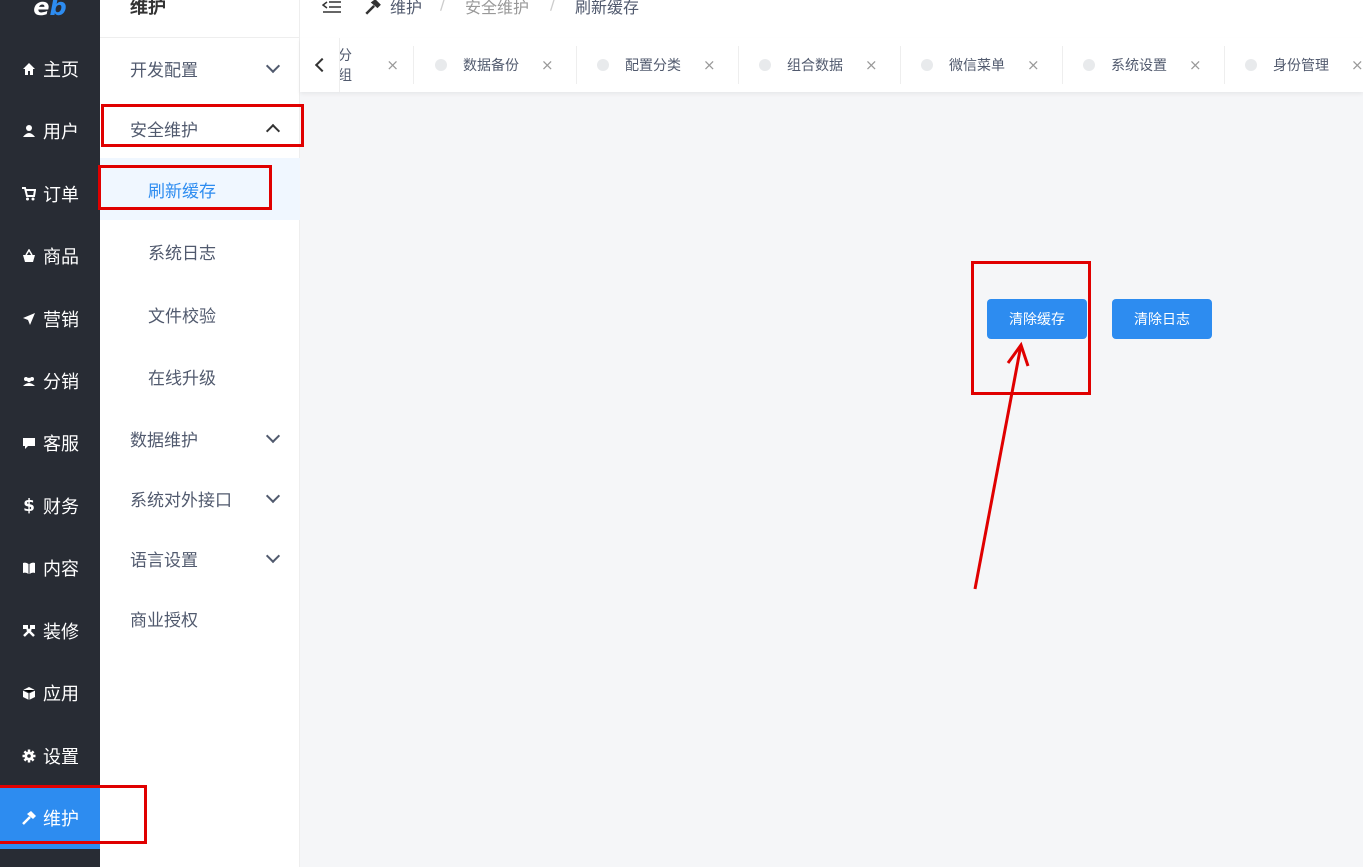 The image size is (1363, 867). I want to click on tools-icon, so click(29, 631).